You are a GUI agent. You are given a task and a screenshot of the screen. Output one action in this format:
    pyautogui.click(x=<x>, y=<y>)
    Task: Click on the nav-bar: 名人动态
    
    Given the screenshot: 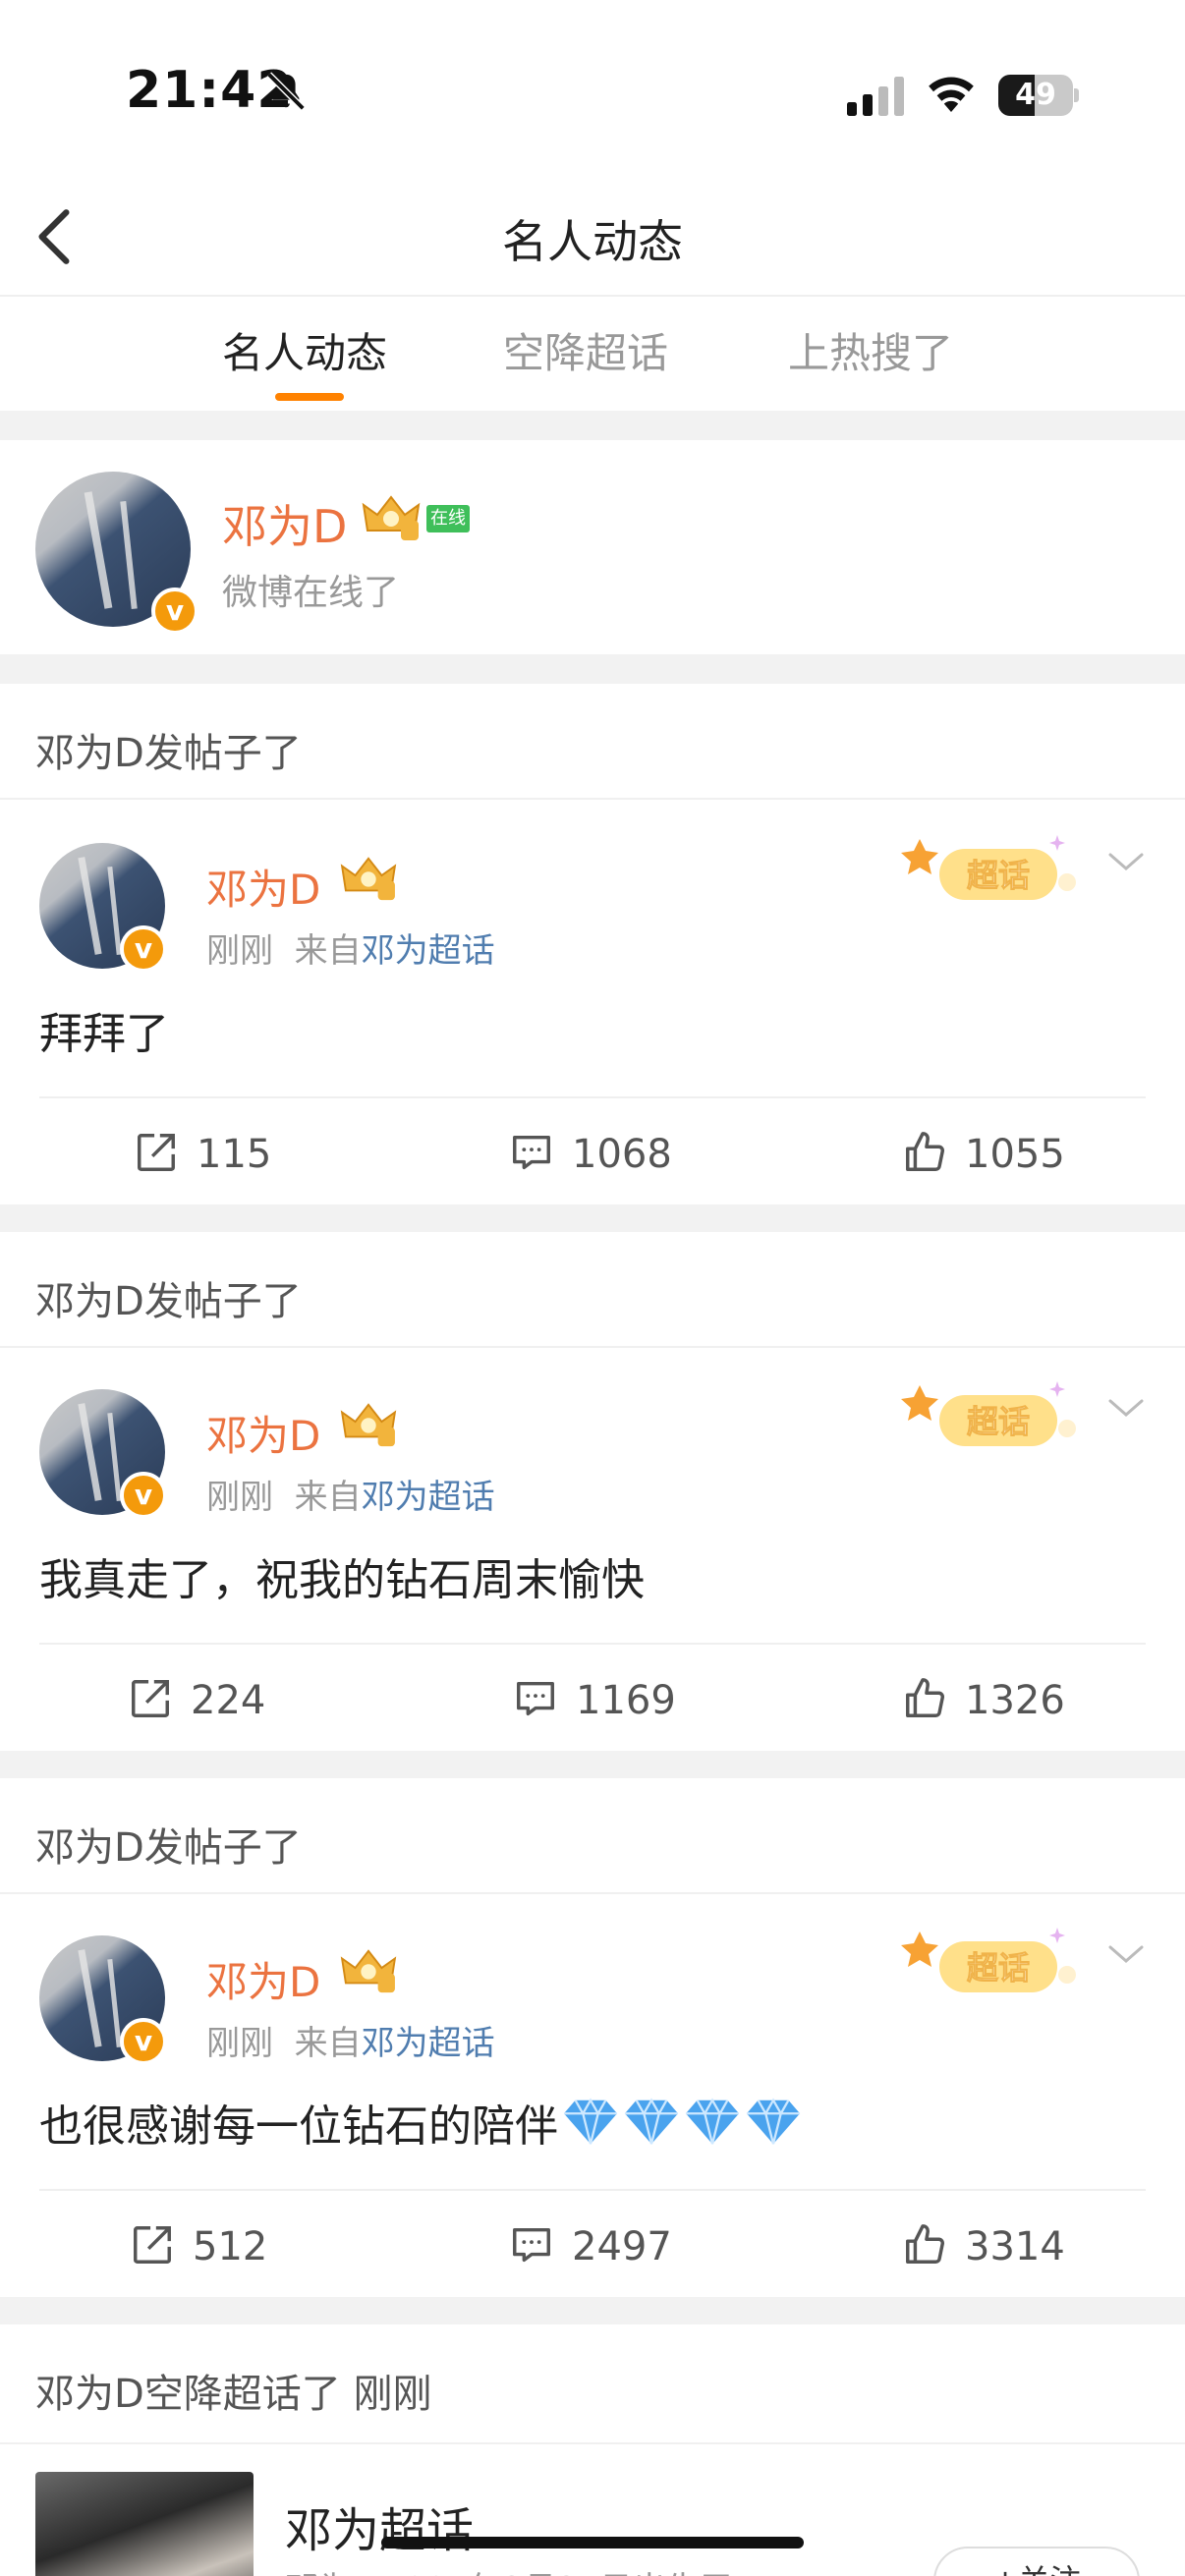 What is the action you would take?
    pyautogui.click(x=592, y=237)
    